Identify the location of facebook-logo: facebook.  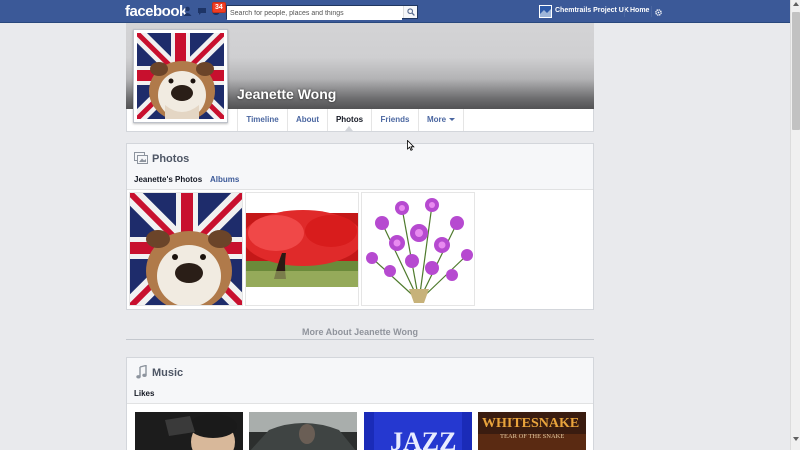
(156, 11).